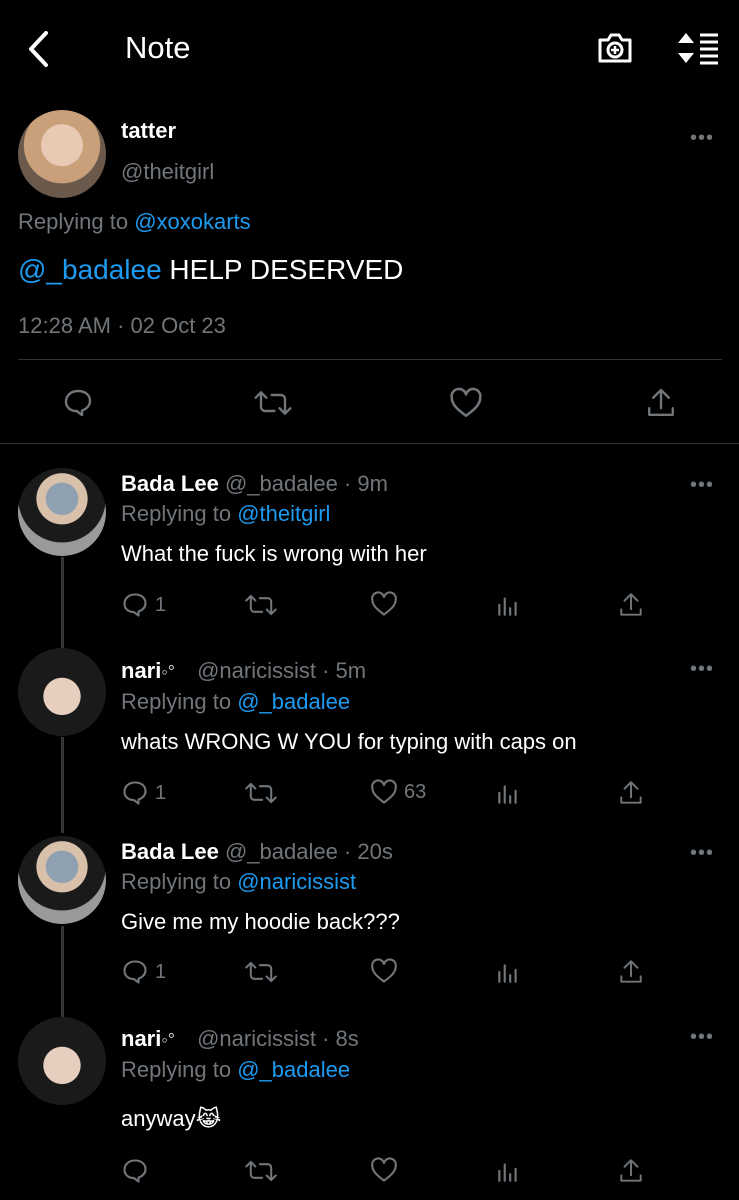 The width and height of the screenshot is (739, 1200). I want to click on tweet-body: HELP DESERVED, so click(282, 269).